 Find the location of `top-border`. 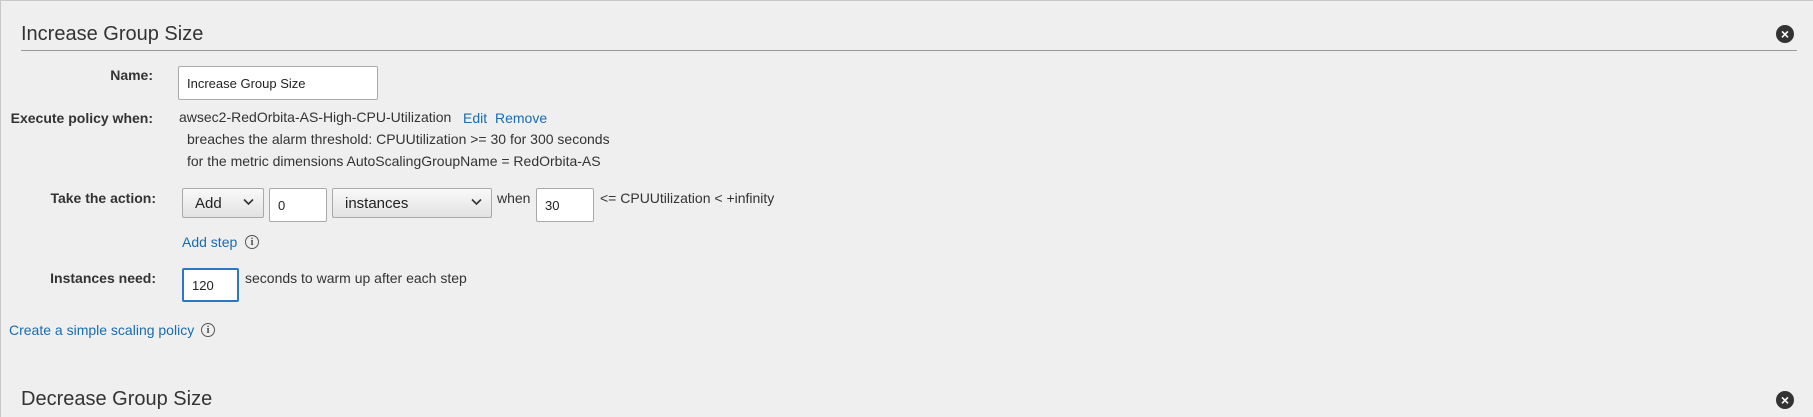

top-border is located at coordinates (906, 0).